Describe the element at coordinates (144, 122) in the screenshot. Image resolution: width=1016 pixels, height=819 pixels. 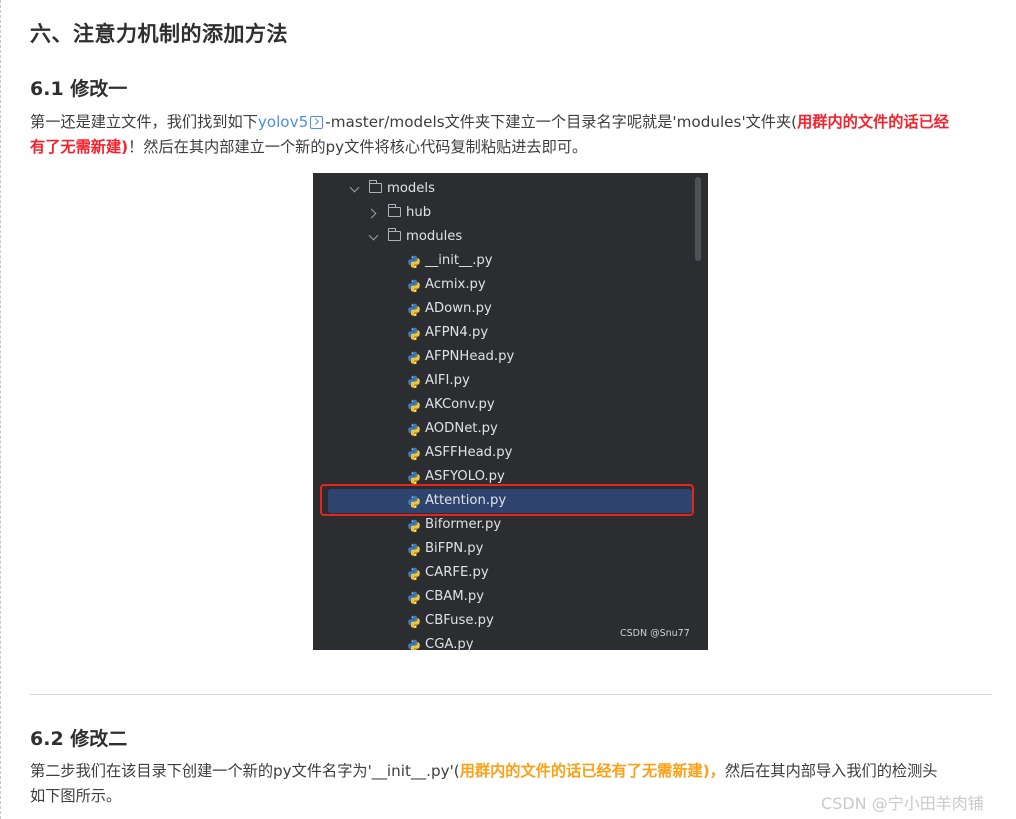
I see `paragraph-1-prefix: 第一还是建立文件，我们找到如下` at that location.